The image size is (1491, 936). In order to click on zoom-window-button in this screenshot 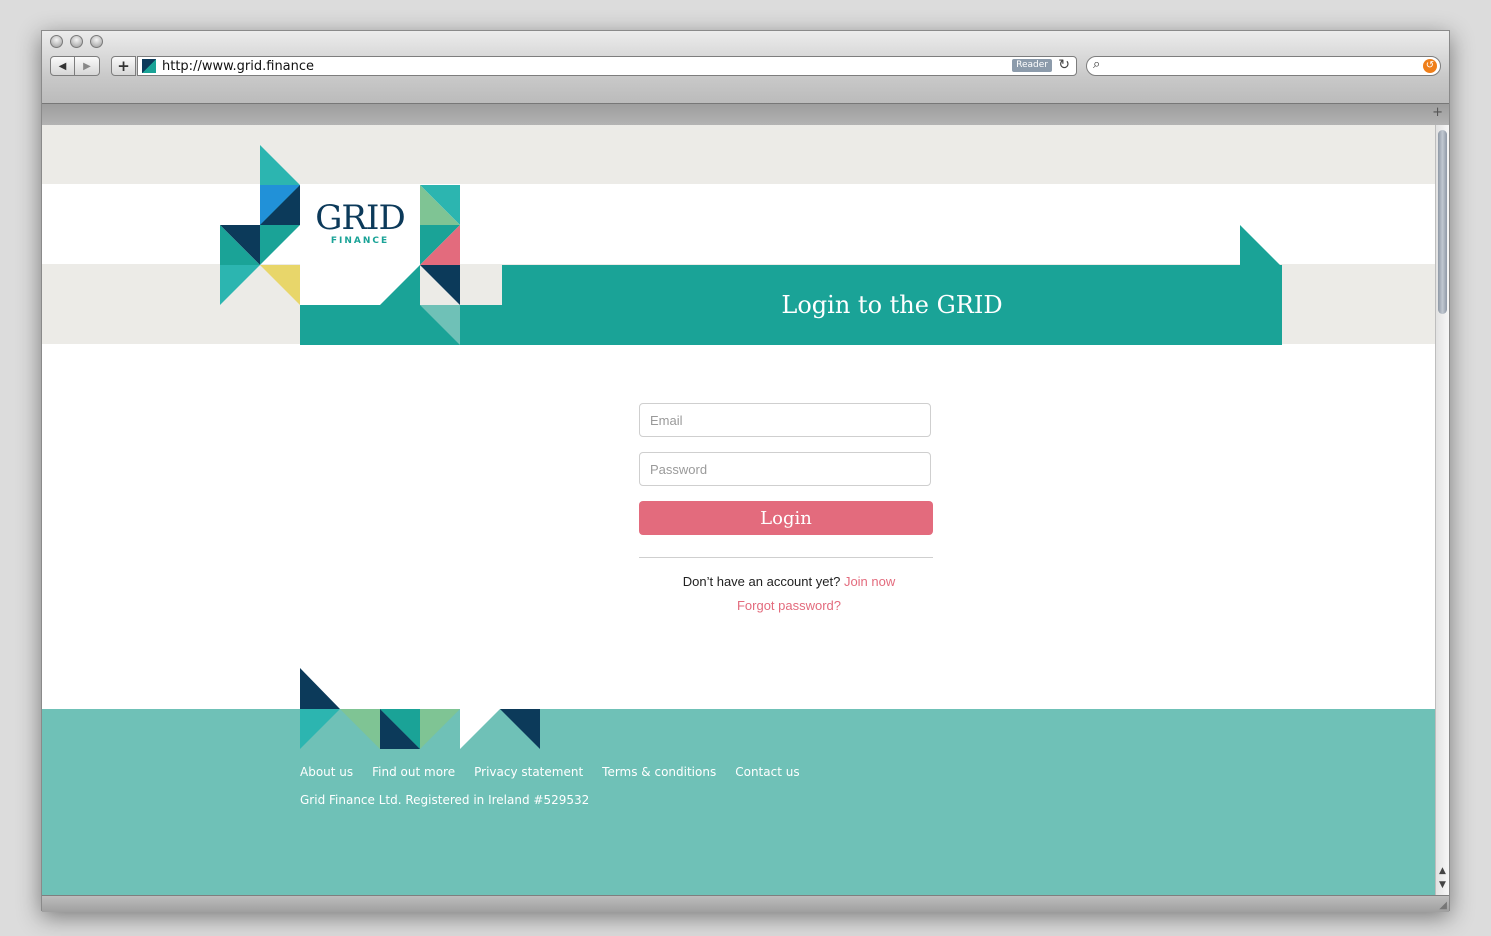, I will do `click(96, 41)`.